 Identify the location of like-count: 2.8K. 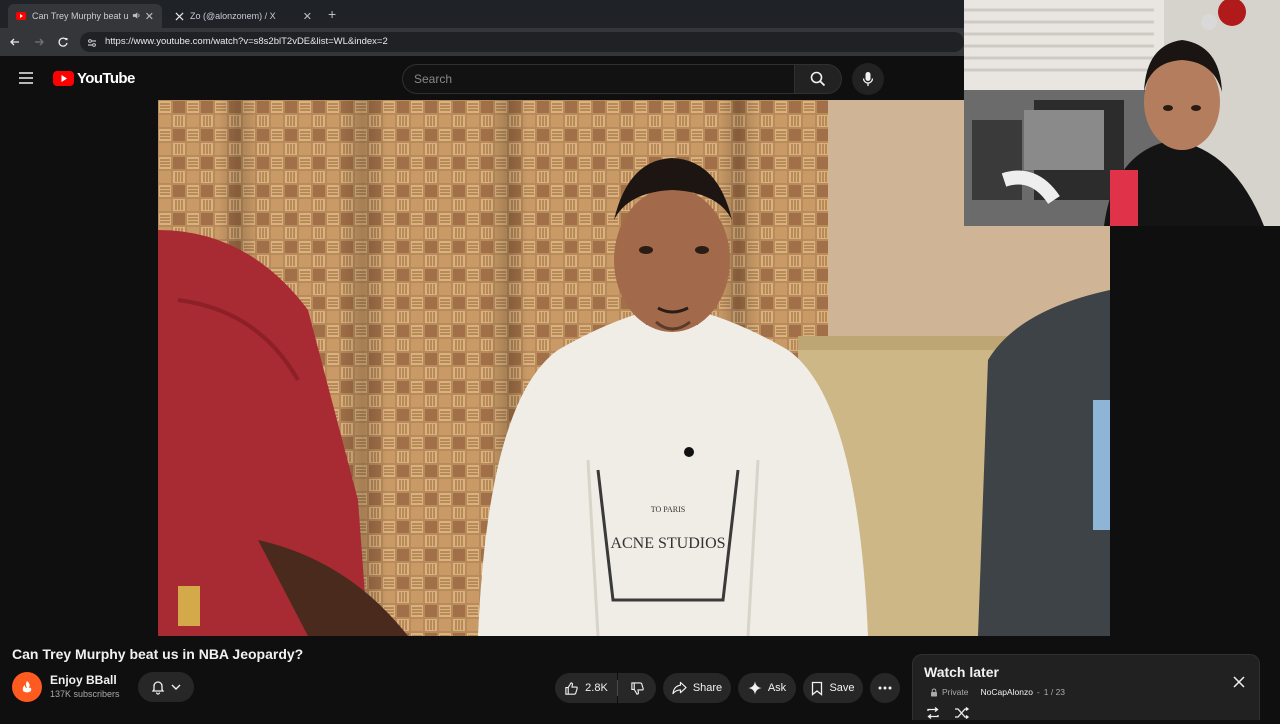
(596, 688).